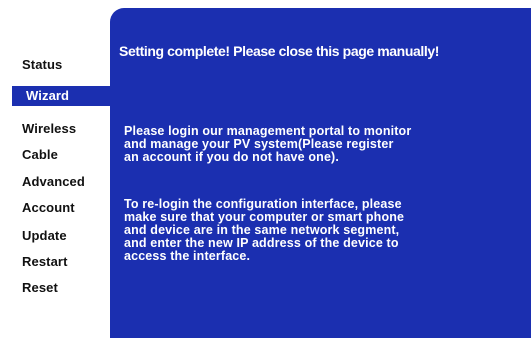  Describe the element at coordinates (48, 208) in the screenshot. I see `sidebar-item-account: Account` at that location.